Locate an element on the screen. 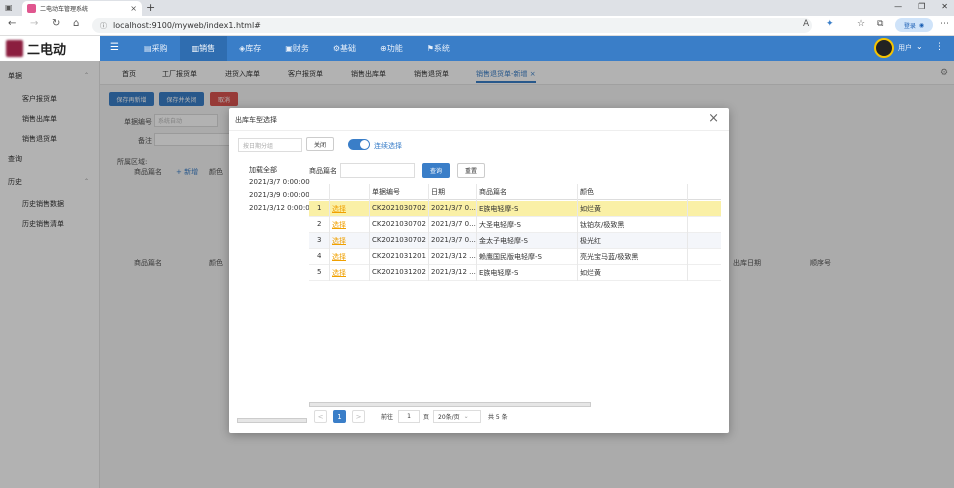 This screenshot has height=488, width=954. reset-button: 重置 is located at coordinates (471, 170).